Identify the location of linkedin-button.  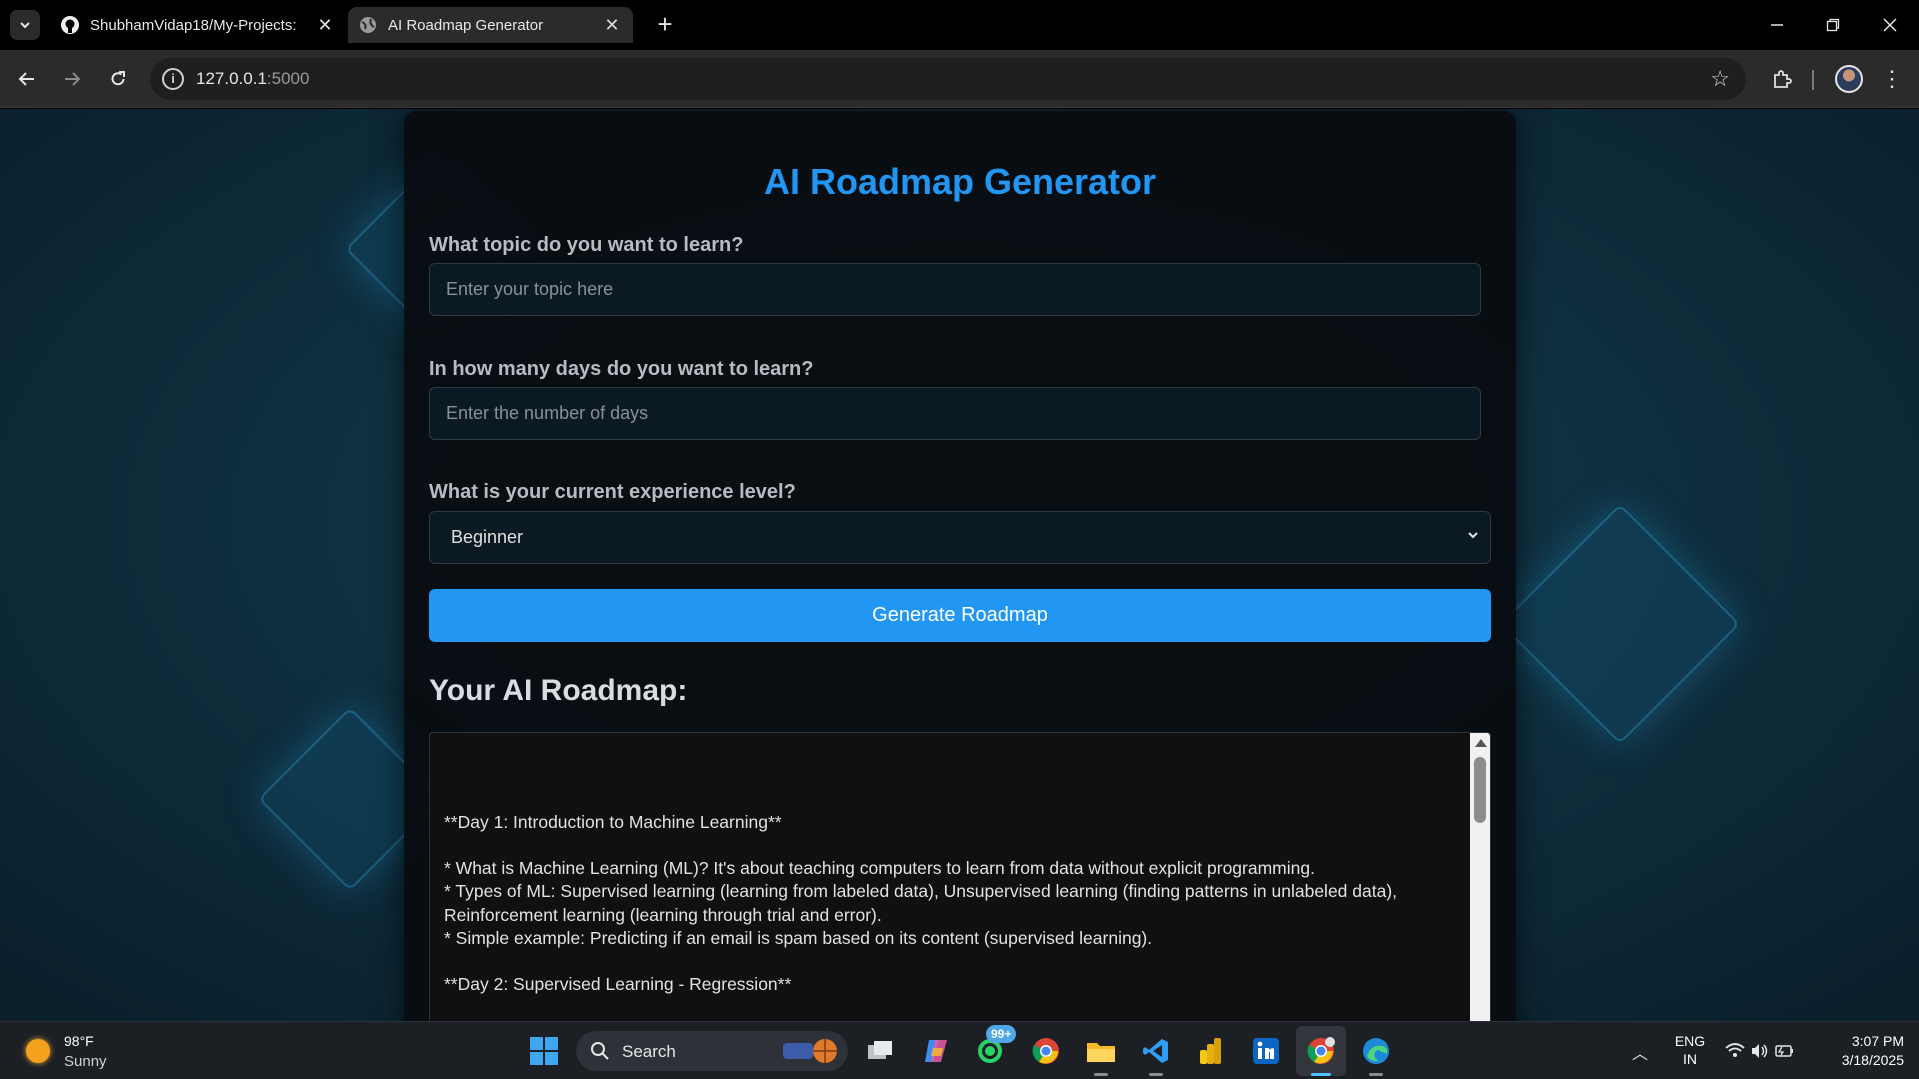
(1266, 1051).